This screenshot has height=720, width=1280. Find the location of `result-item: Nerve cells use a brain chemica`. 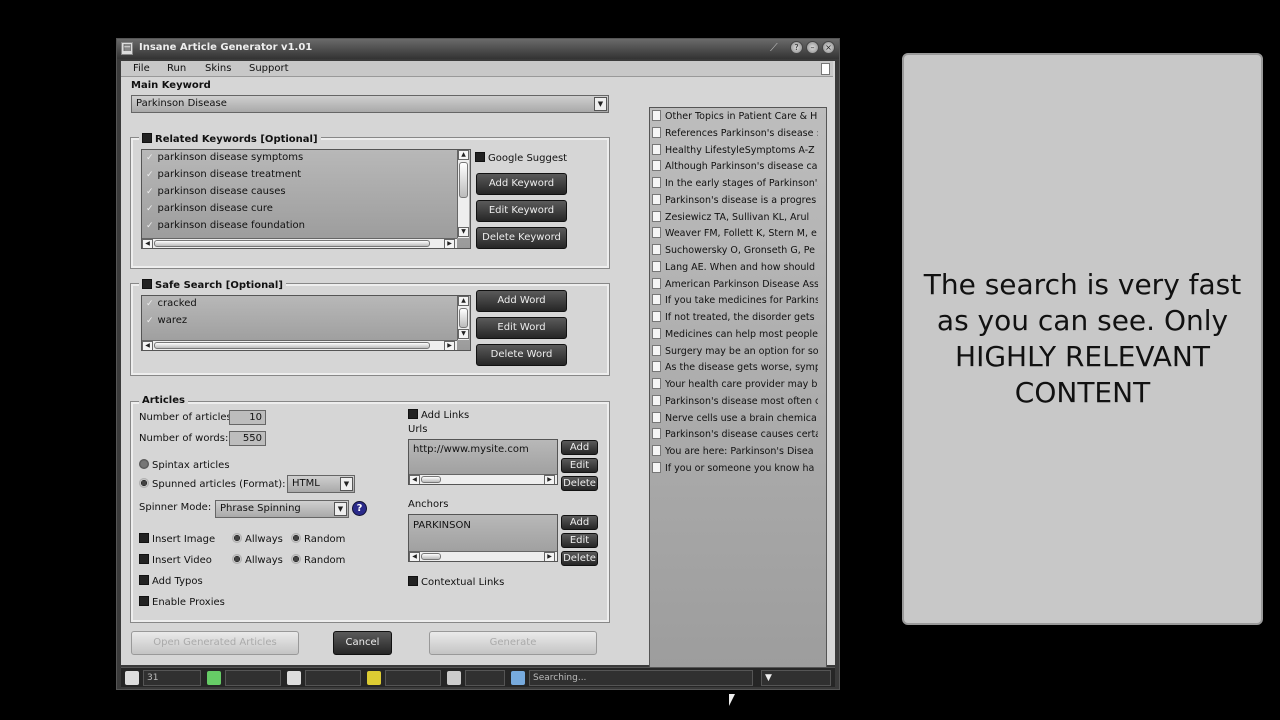

result-item: Nerve cells use a brain chemica is located at coordinates (735, 419).